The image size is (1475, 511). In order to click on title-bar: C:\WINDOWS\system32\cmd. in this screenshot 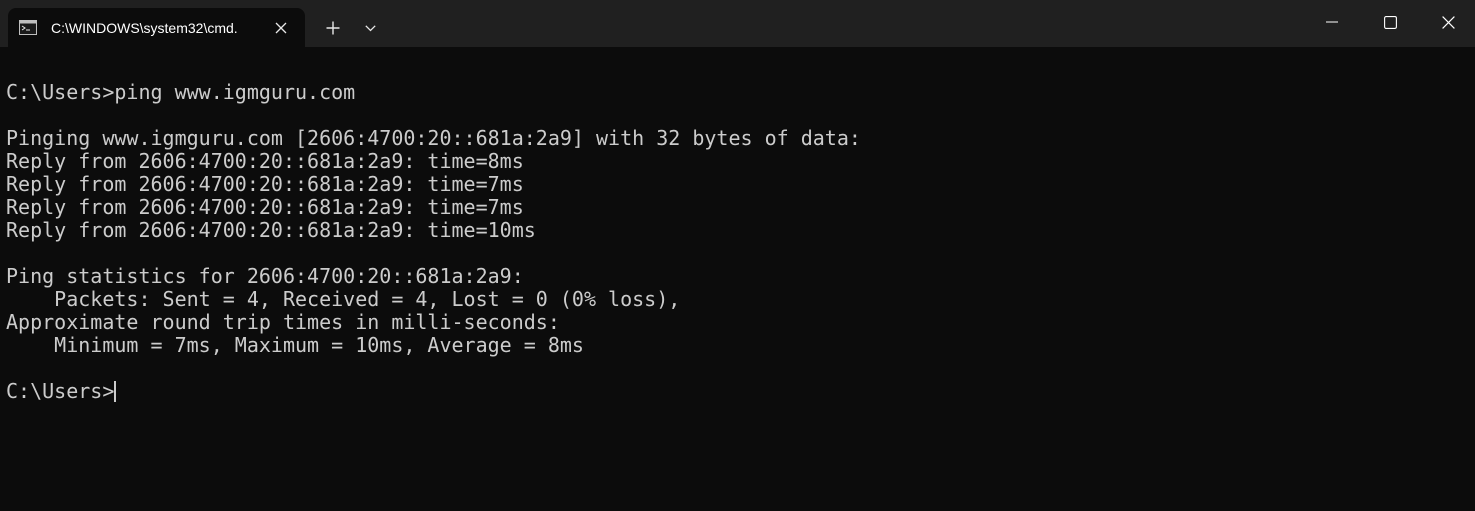, I will do `click(737, 23)`.